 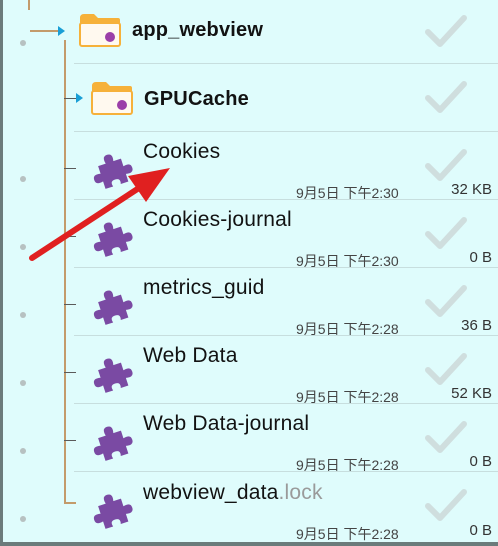 I want to click on file-name: app_webview, so click(x=198, y=30).